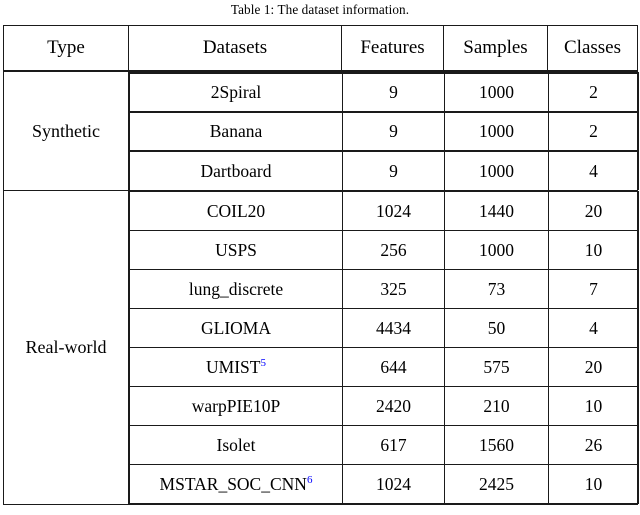 The height and width of the screenshot is (515, 640). Describe the element at coordinates (252, 9) in the screenshot. I see `caption-label: Table 1:` at that location.